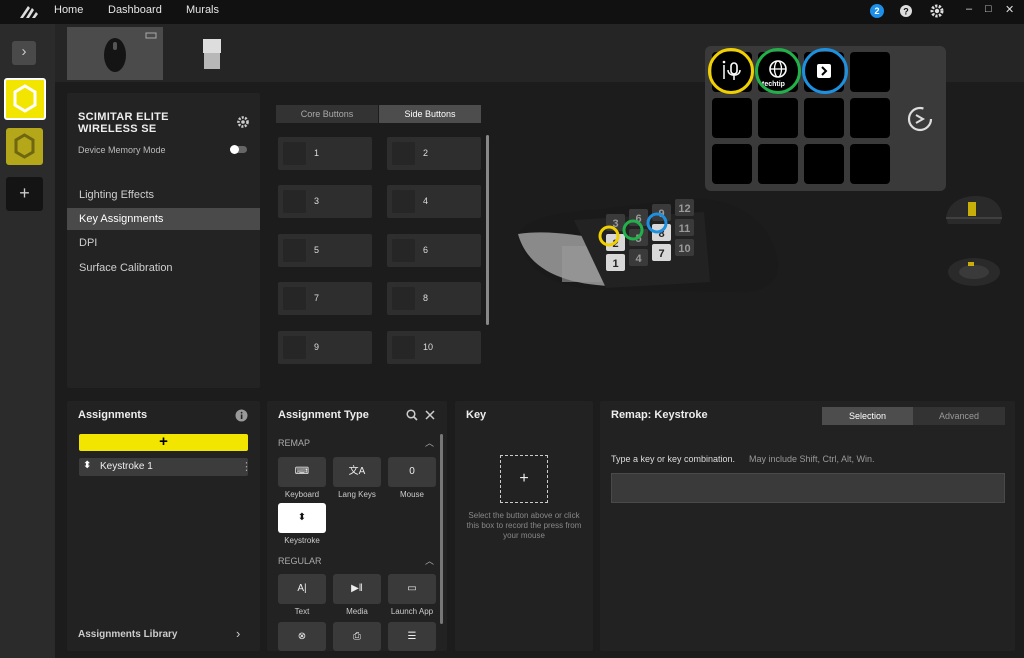 The image size is (1024, 658). Describe the element at coordinates (731, 71) in the screenshot. I see `stream-deck-ring-yellow` at that location.